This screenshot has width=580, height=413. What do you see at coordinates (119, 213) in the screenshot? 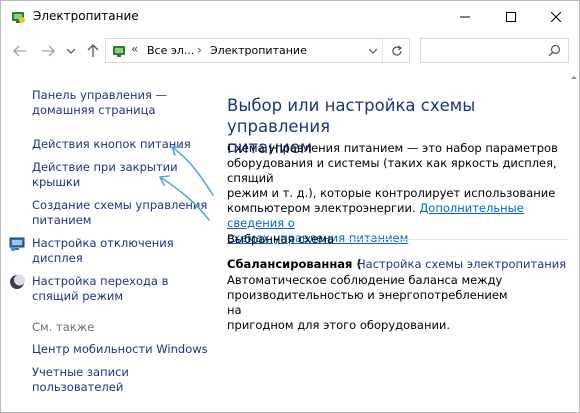
I see `create-power-plan-link: Создание схемы управления питанием` at bounding box center [119, 213].